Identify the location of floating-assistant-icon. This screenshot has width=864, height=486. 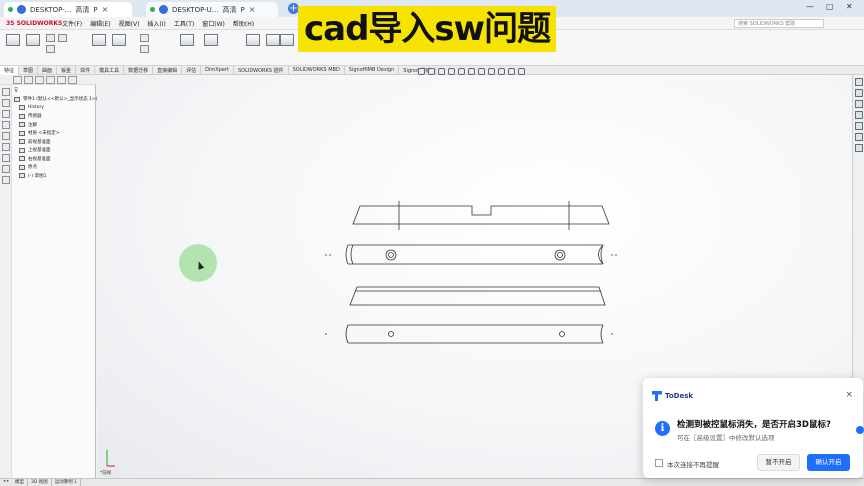
(860, 430).